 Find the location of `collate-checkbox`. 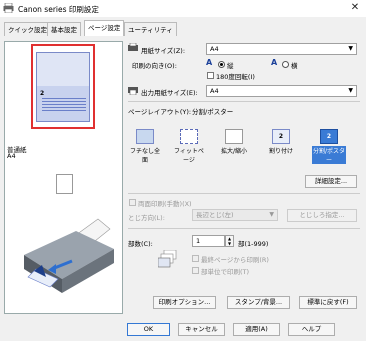

collate-checkbox is located at coordinates (195, 270).